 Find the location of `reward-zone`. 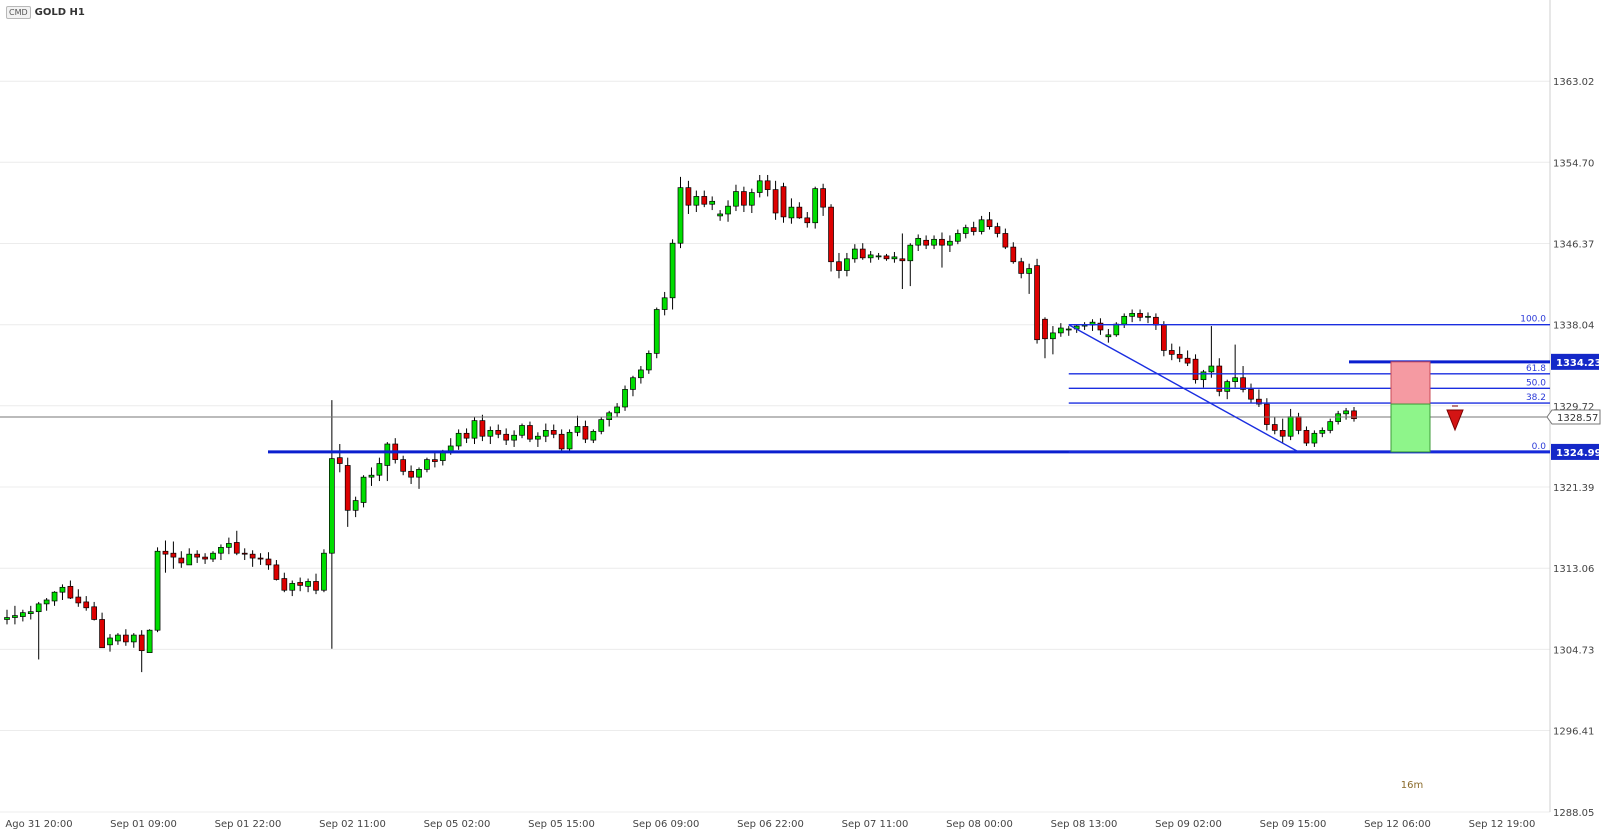

reward-zone is located at coordinates (1410, 428).